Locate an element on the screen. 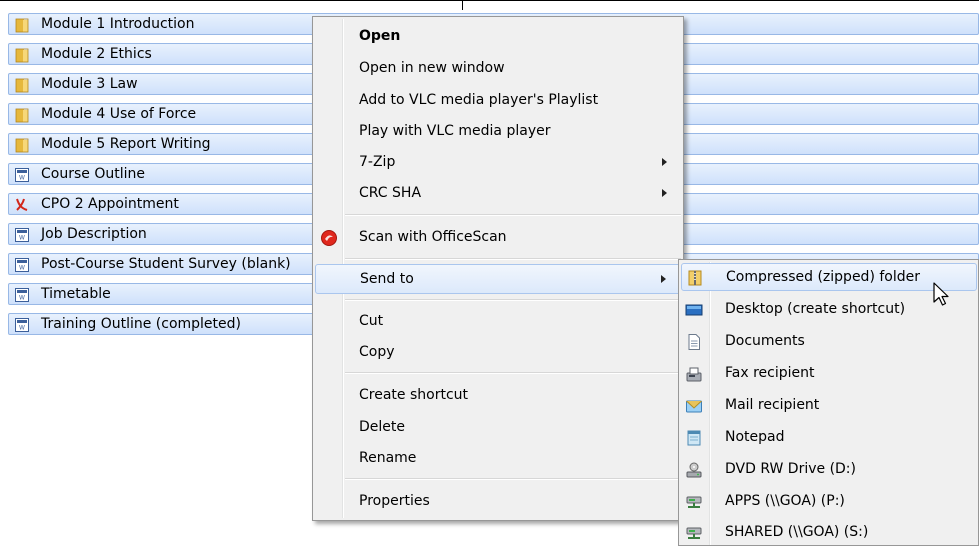 The image size is (979, 547). pdf-document-icon is located at coordinates (22, 204).